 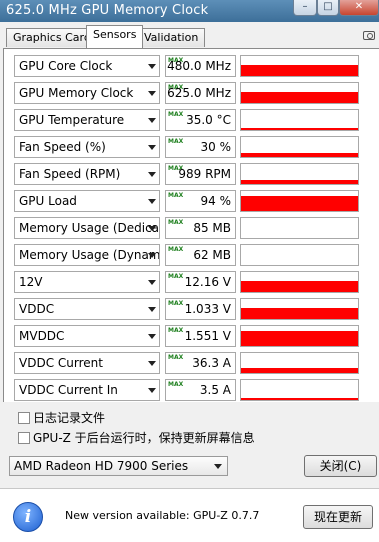 What do you see at coordinates (72, 120) in the screenshot?
I see `sensor-label: GPU Temperature` at bounding box center [72, 120].